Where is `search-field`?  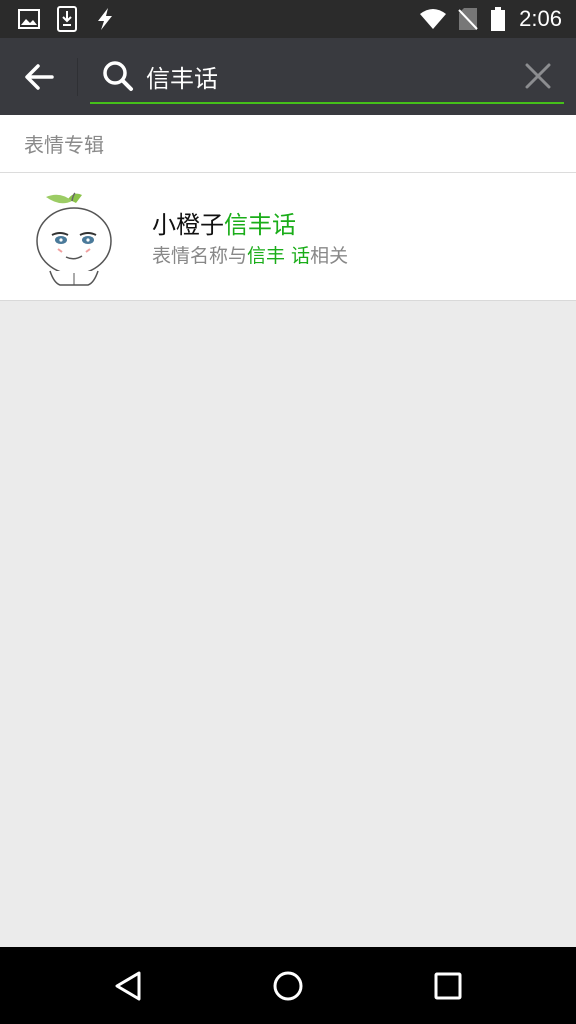 search-field is located at coordinates (327, 76).